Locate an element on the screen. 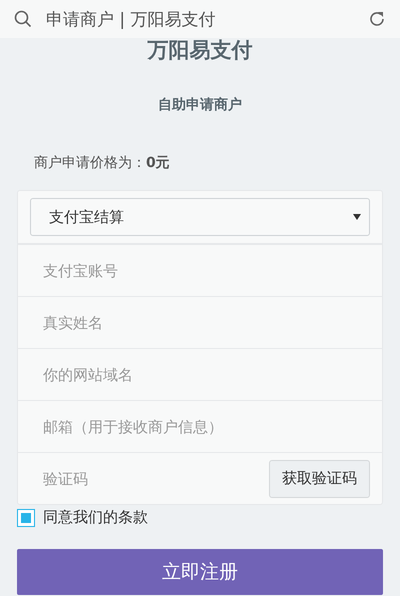  form-heading: 自助申请商户 is located at coordinates (200, 105).